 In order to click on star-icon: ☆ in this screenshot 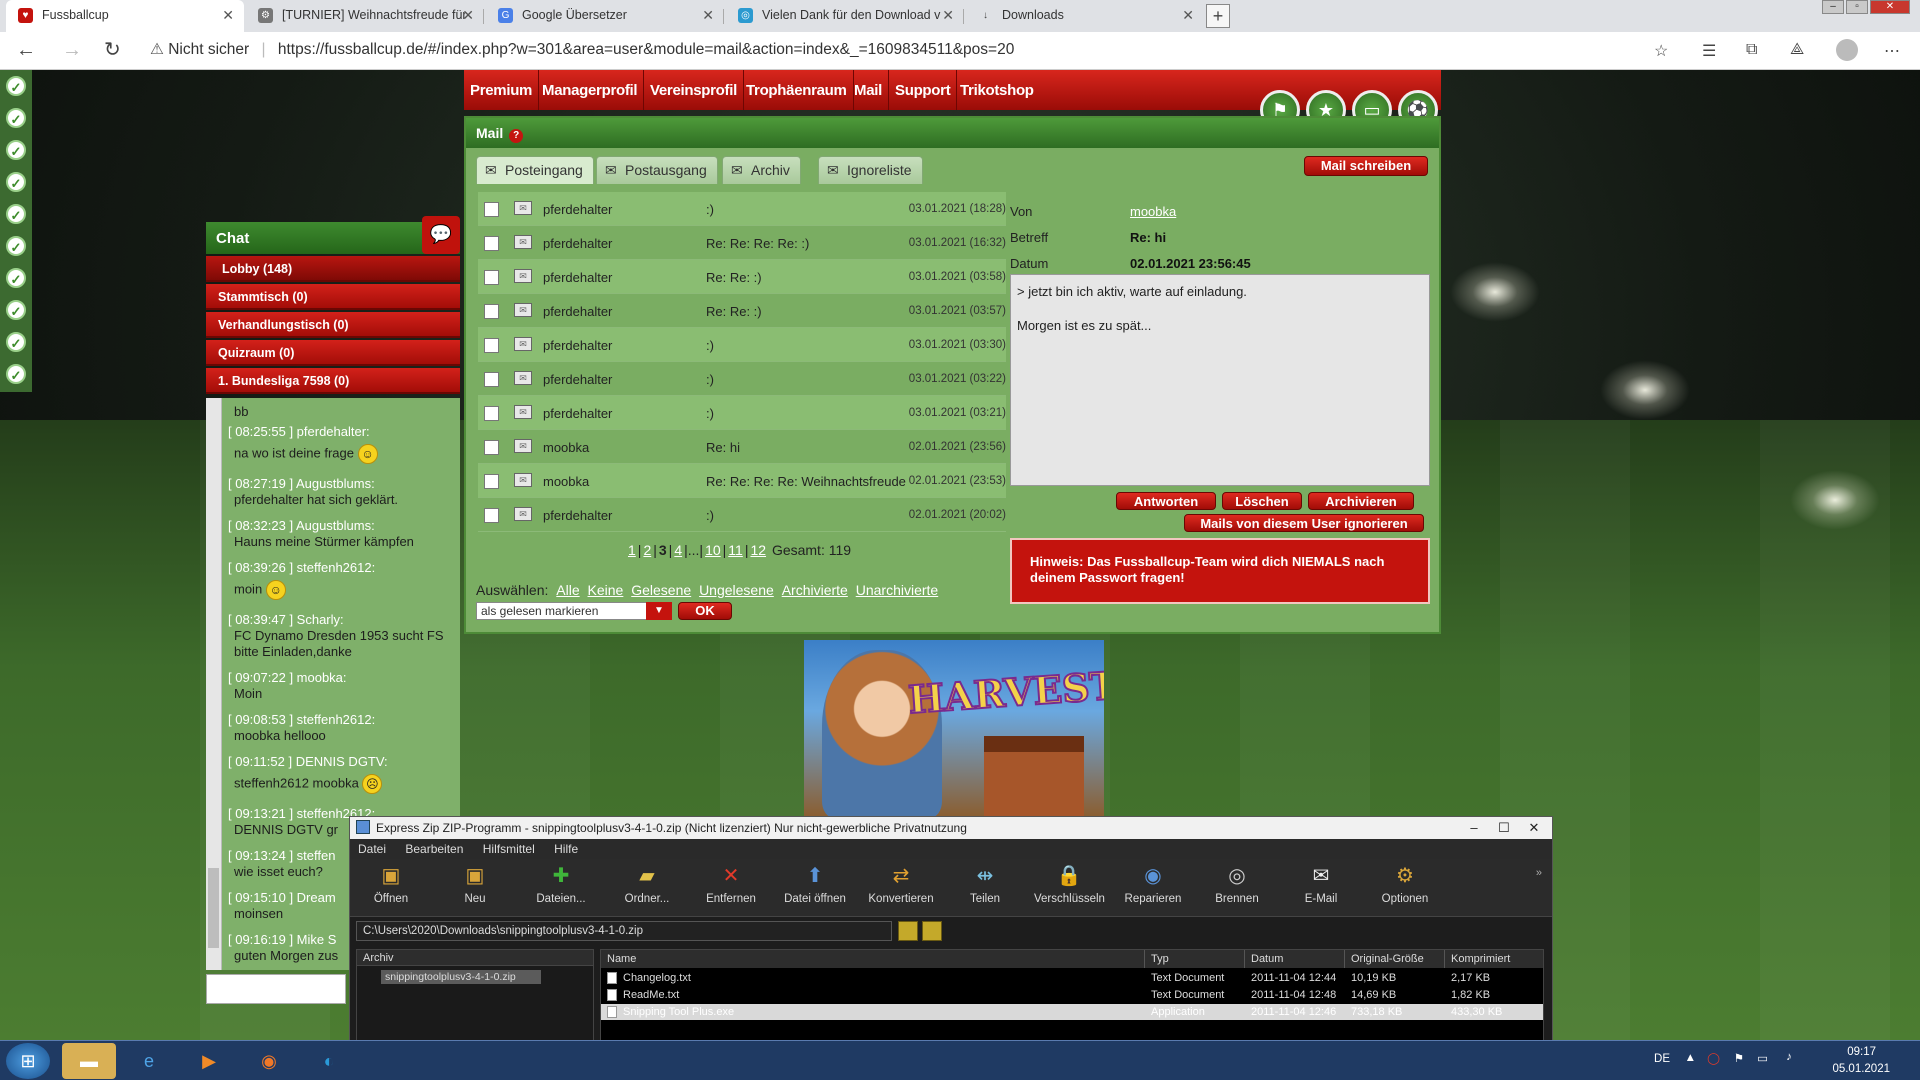, I will do `click(1661, 51)`.